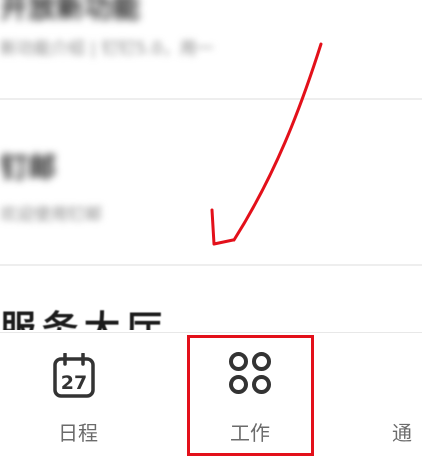 This screenshot has height=466, width=422. What do you see at coordinates (51, 215) in the screenshot?
I see `list-item-subtitle: 欢迎使用钉邮` at bounding box center [51, 215].